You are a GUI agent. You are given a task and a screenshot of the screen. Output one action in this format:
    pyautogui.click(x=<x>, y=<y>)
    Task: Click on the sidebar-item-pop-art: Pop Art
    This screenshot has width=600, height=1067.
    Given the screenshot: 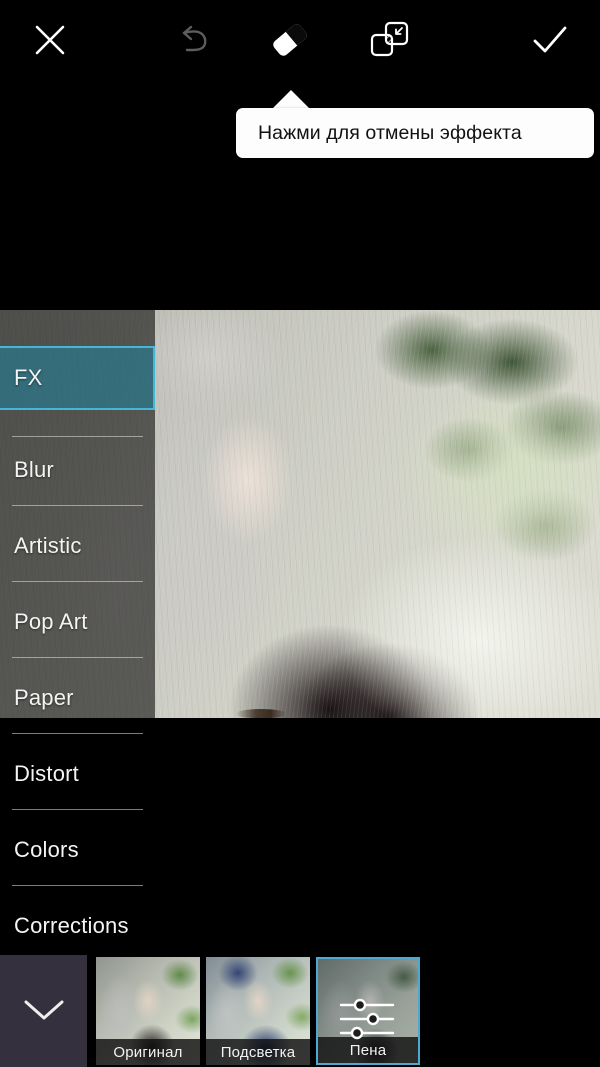 What is the action you would take?
    pyautogui.click(x=77, y=622)
    